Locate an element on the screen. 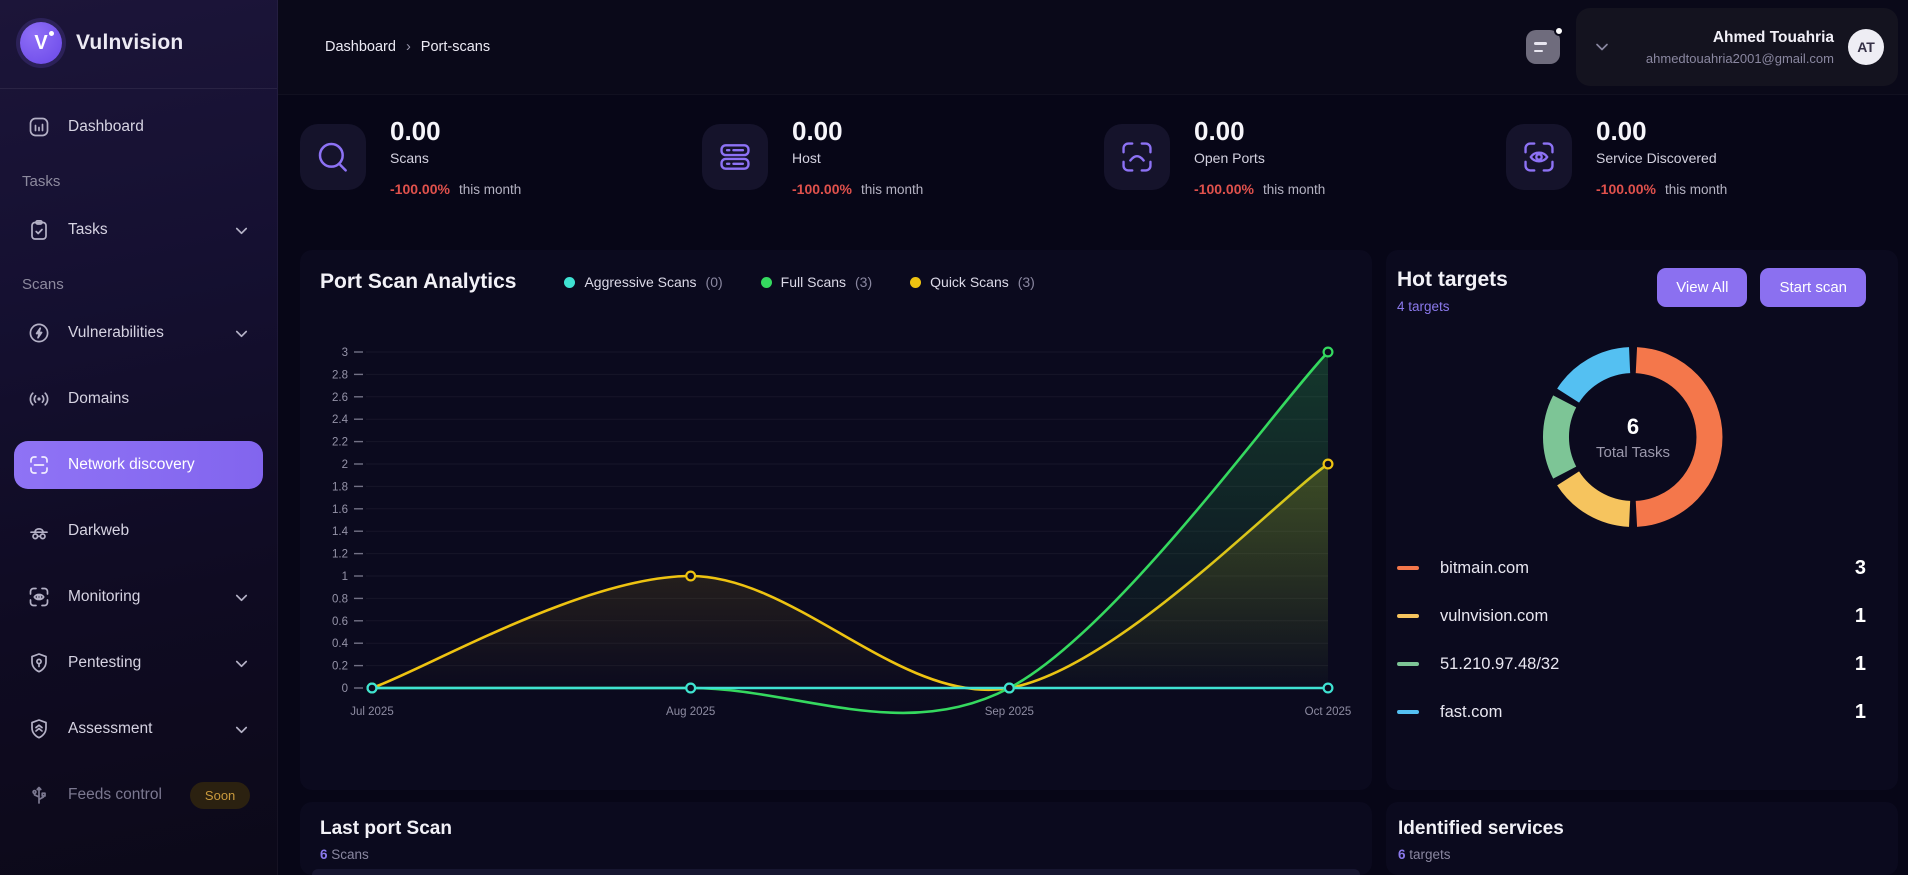 The image size is (1908, 875). stat-card-open-ports: 0.00 Open Ports -100.00% this month is located at coordinates (1305, 156).